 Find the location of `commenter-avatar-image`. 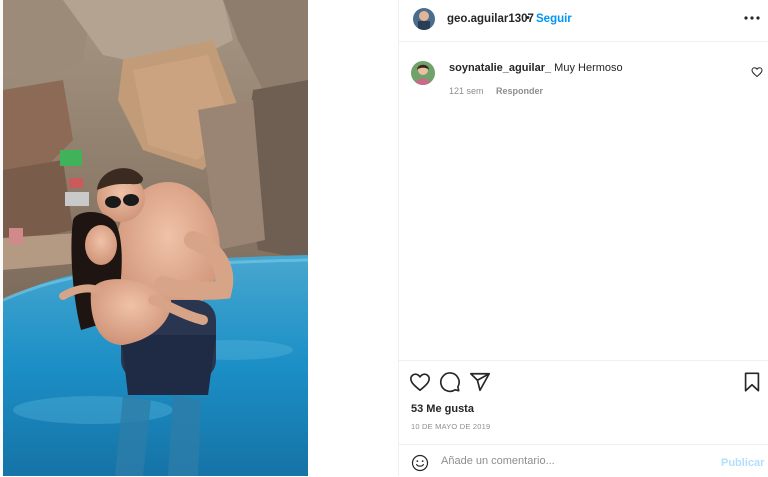

commenter-avatar-image is located at coordinates (423, 73).